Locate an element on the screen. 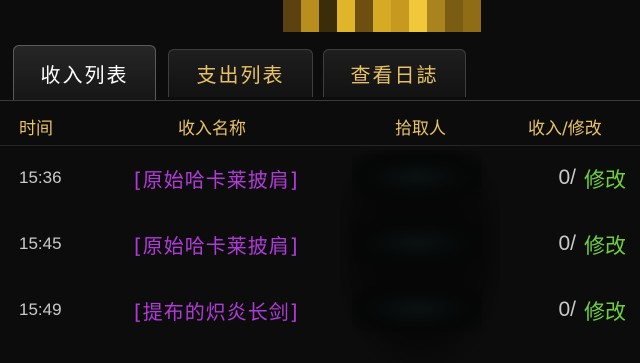  pixelated-title is located at coordinates (382, 16).